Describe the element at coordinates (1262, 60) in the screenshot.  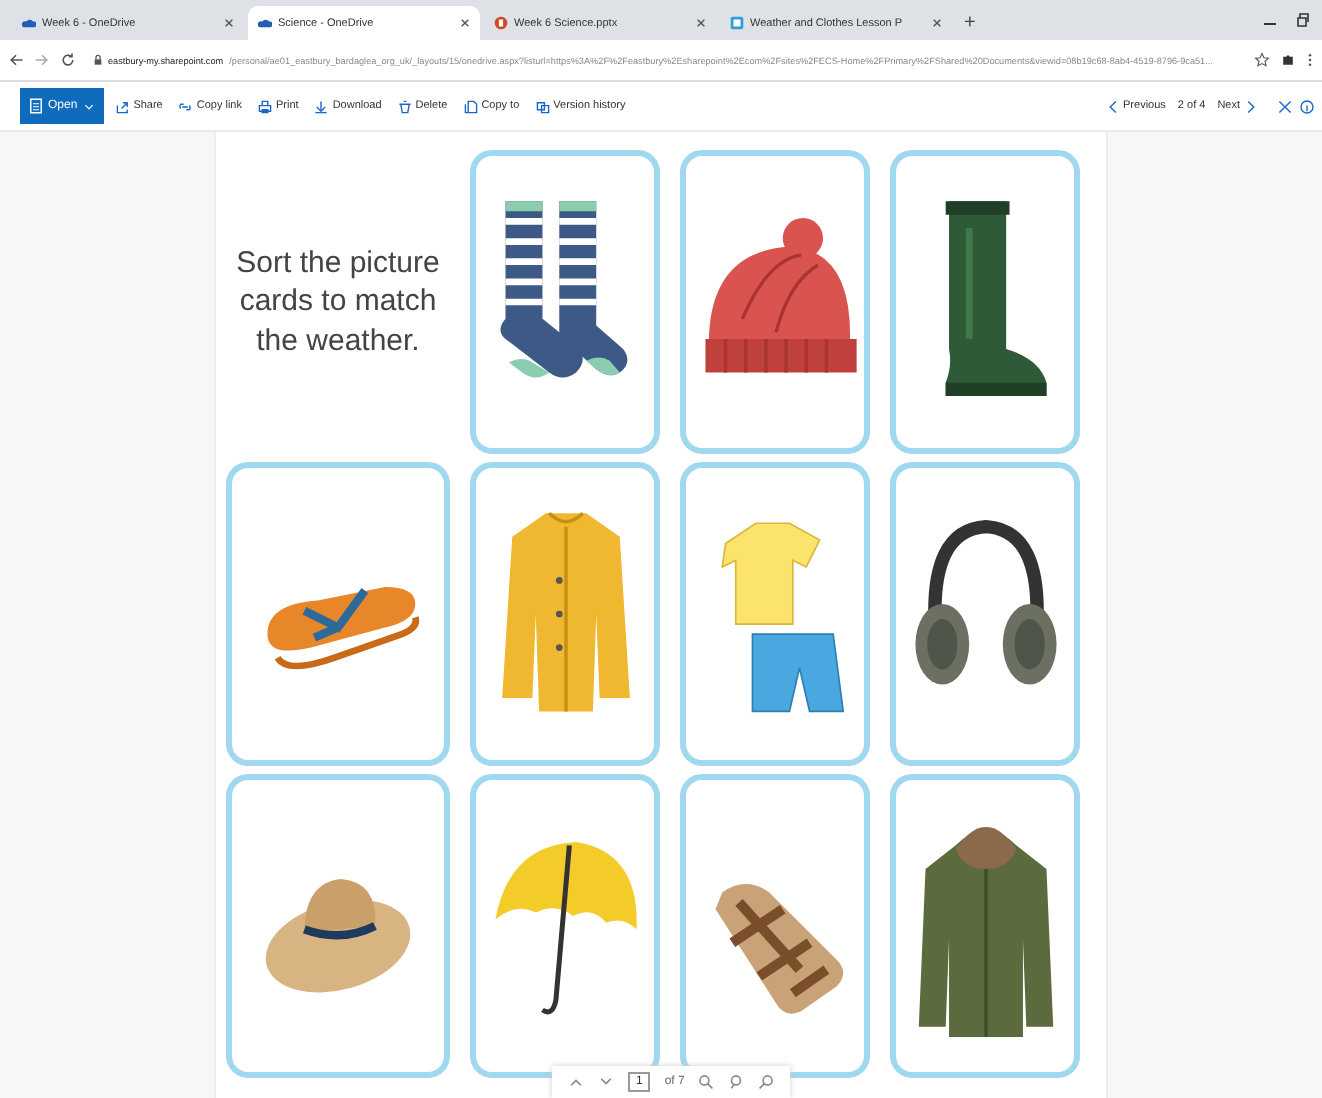
I see `star-icon` at that location.